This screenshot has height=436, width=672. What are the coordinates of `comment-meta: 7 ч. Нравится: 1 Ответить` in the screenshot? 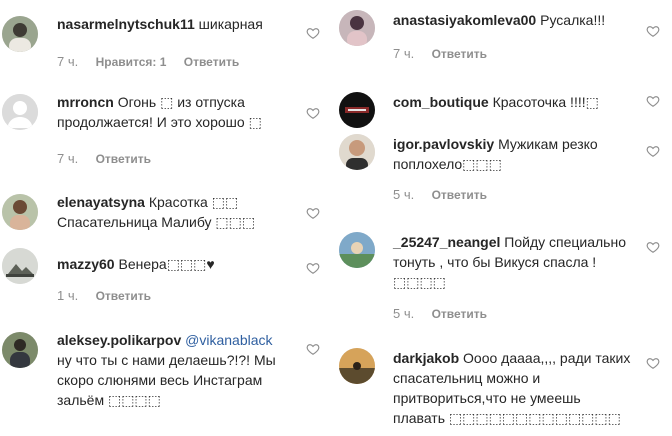 It's located at (148, 62).